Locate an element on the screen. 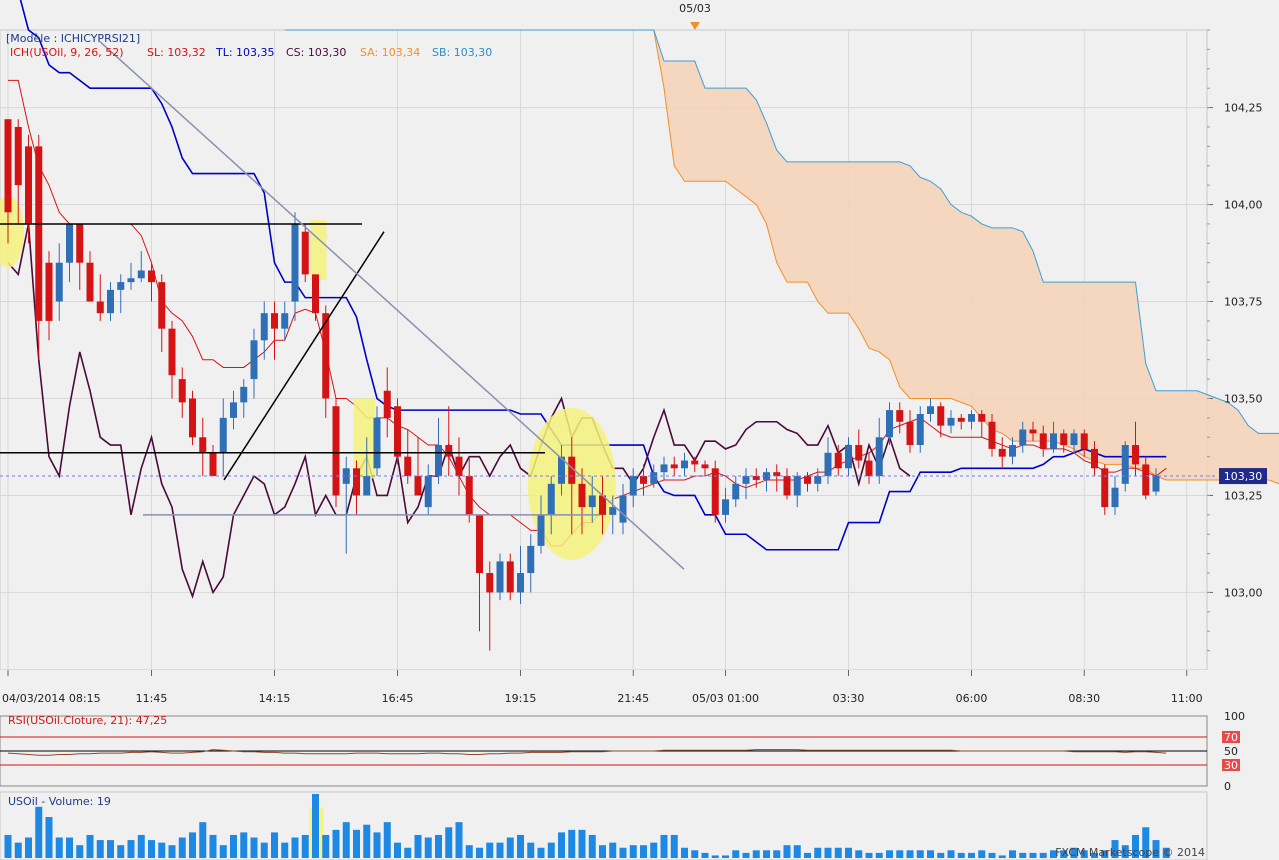  time-tick-label: 08:30 is located at coordinates (1084, 698).